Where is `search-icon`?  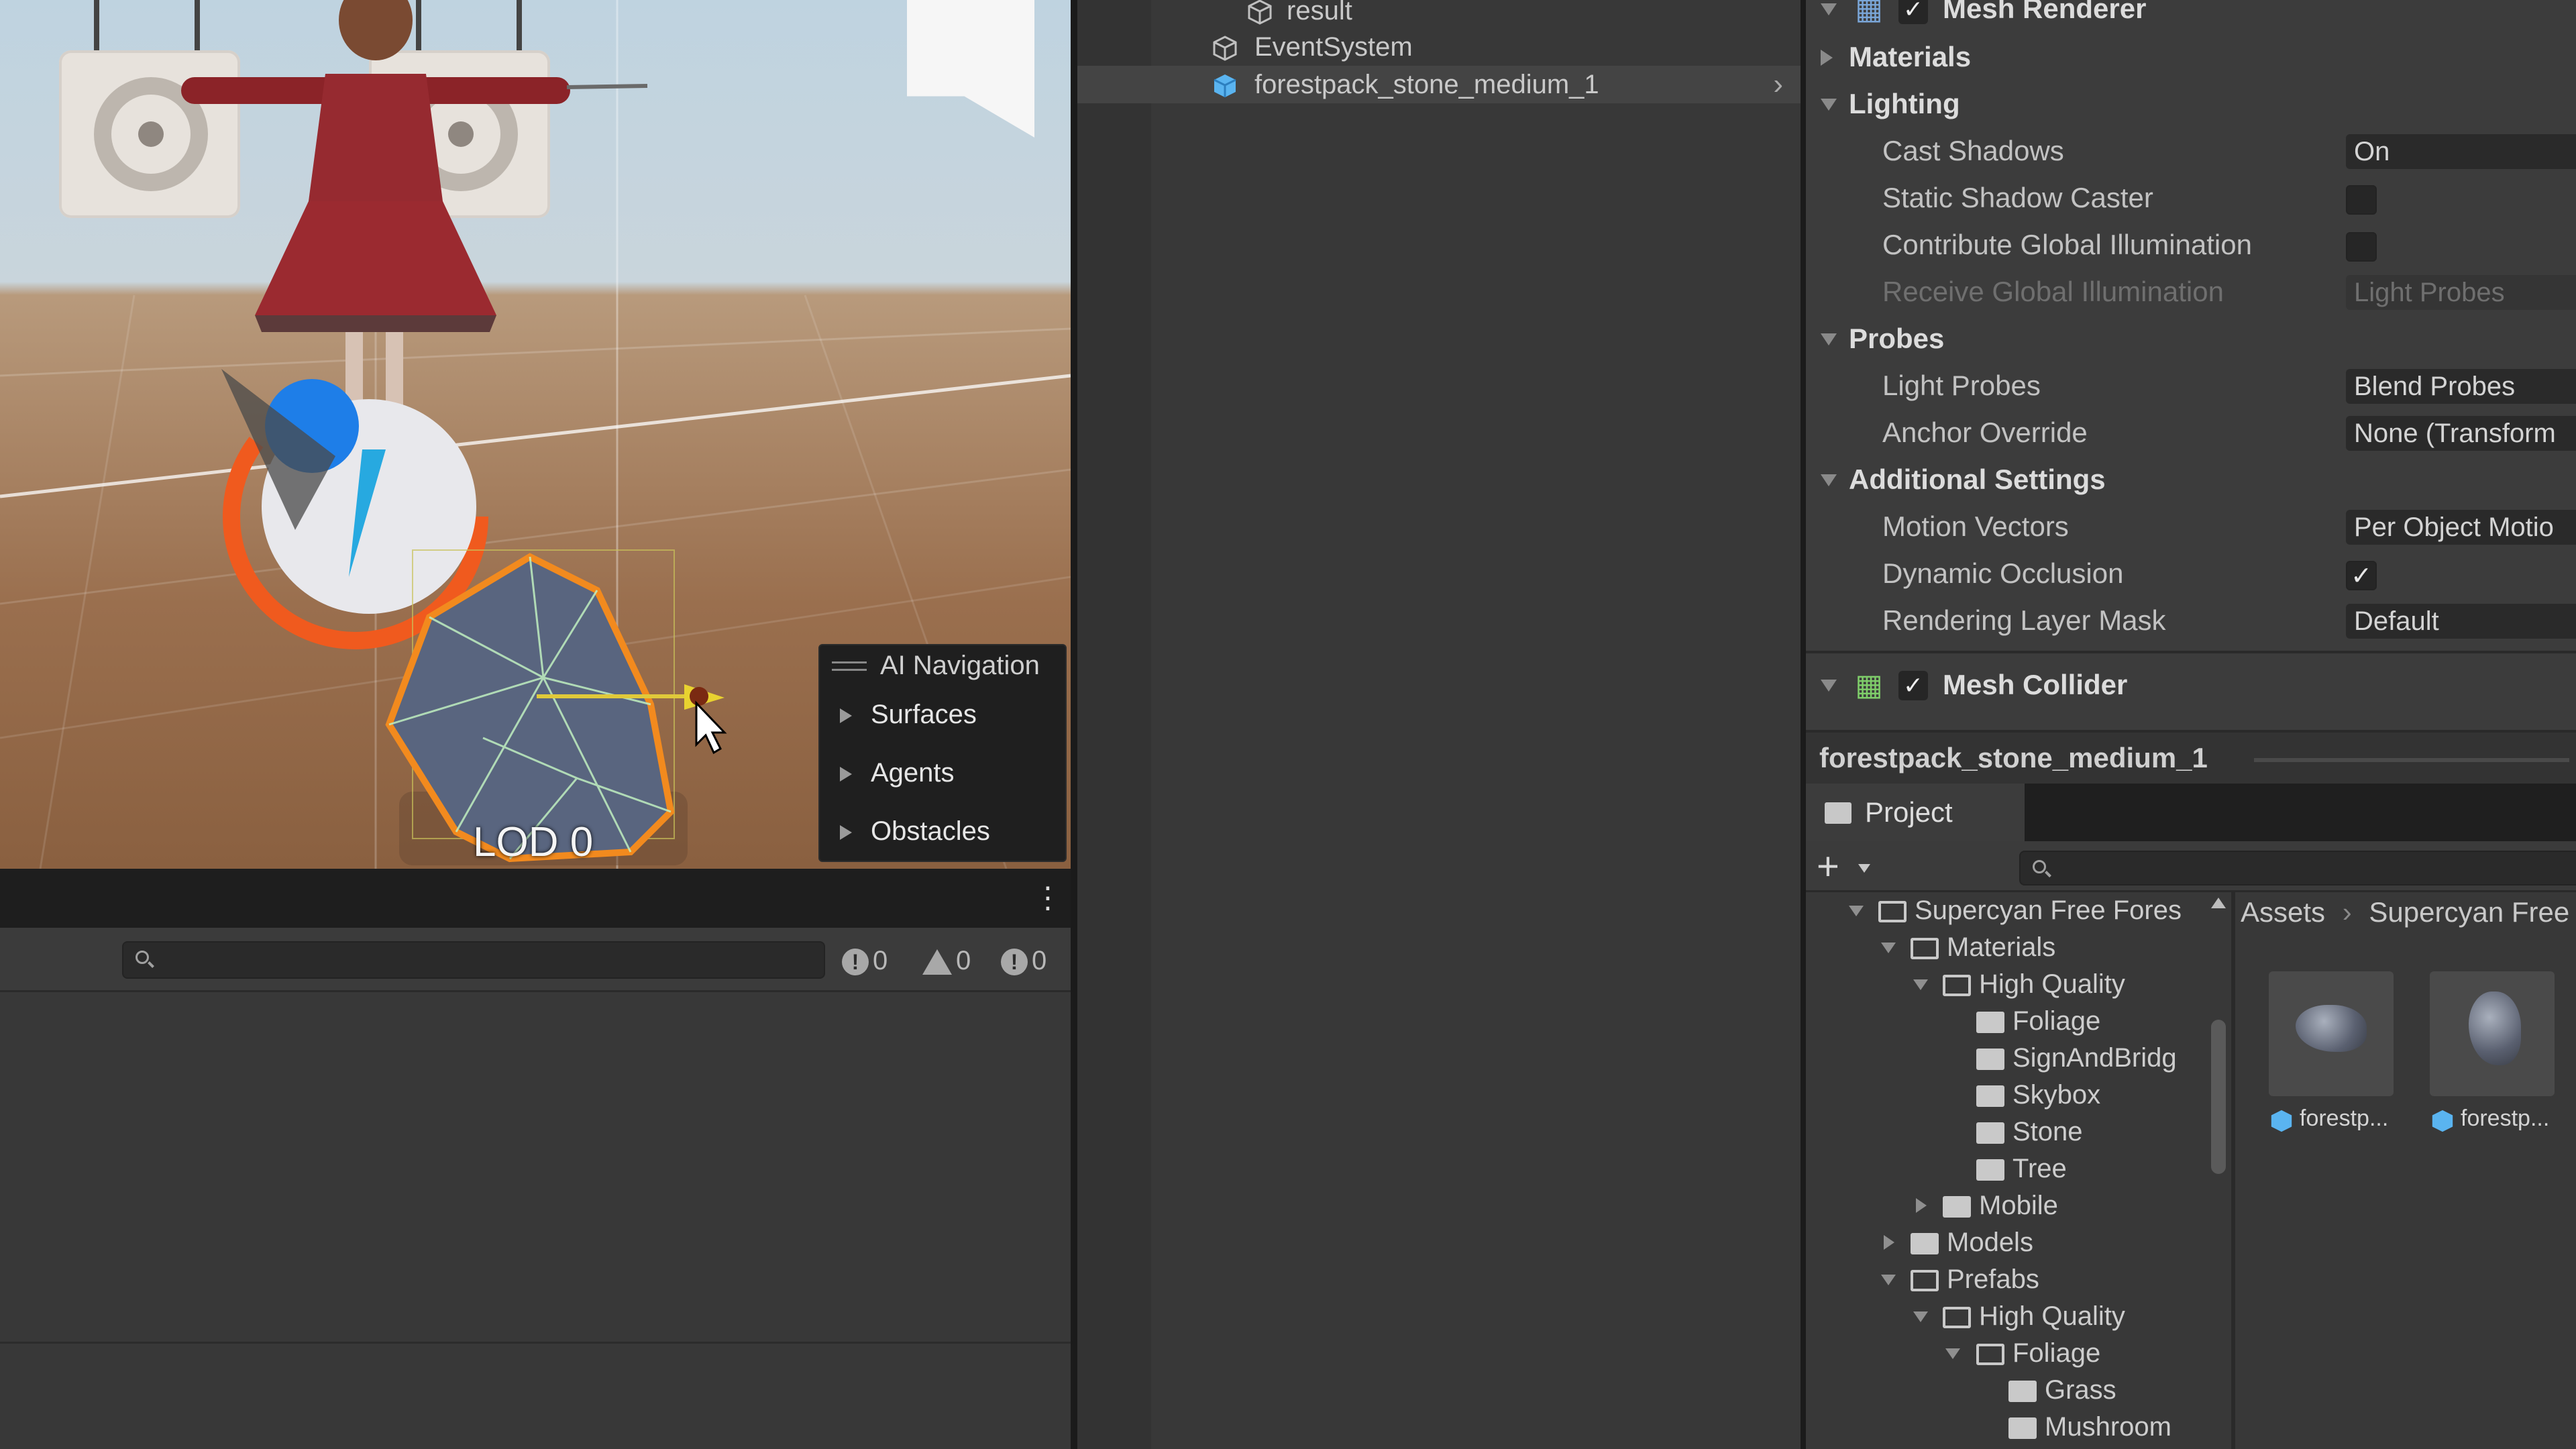 search-icon is located at coordinates (2039, 866).